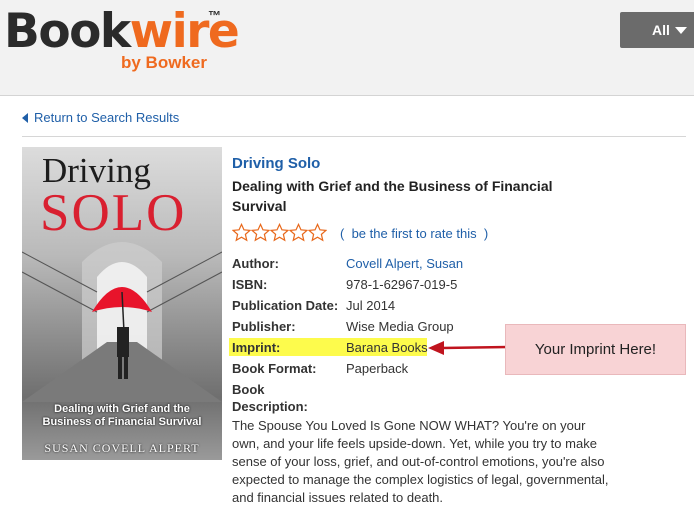 The image size is (694, 525). Describe the element at coordinates (276, 163) in the screenshot. I see `book-title-link: Driving Solo` at that location.